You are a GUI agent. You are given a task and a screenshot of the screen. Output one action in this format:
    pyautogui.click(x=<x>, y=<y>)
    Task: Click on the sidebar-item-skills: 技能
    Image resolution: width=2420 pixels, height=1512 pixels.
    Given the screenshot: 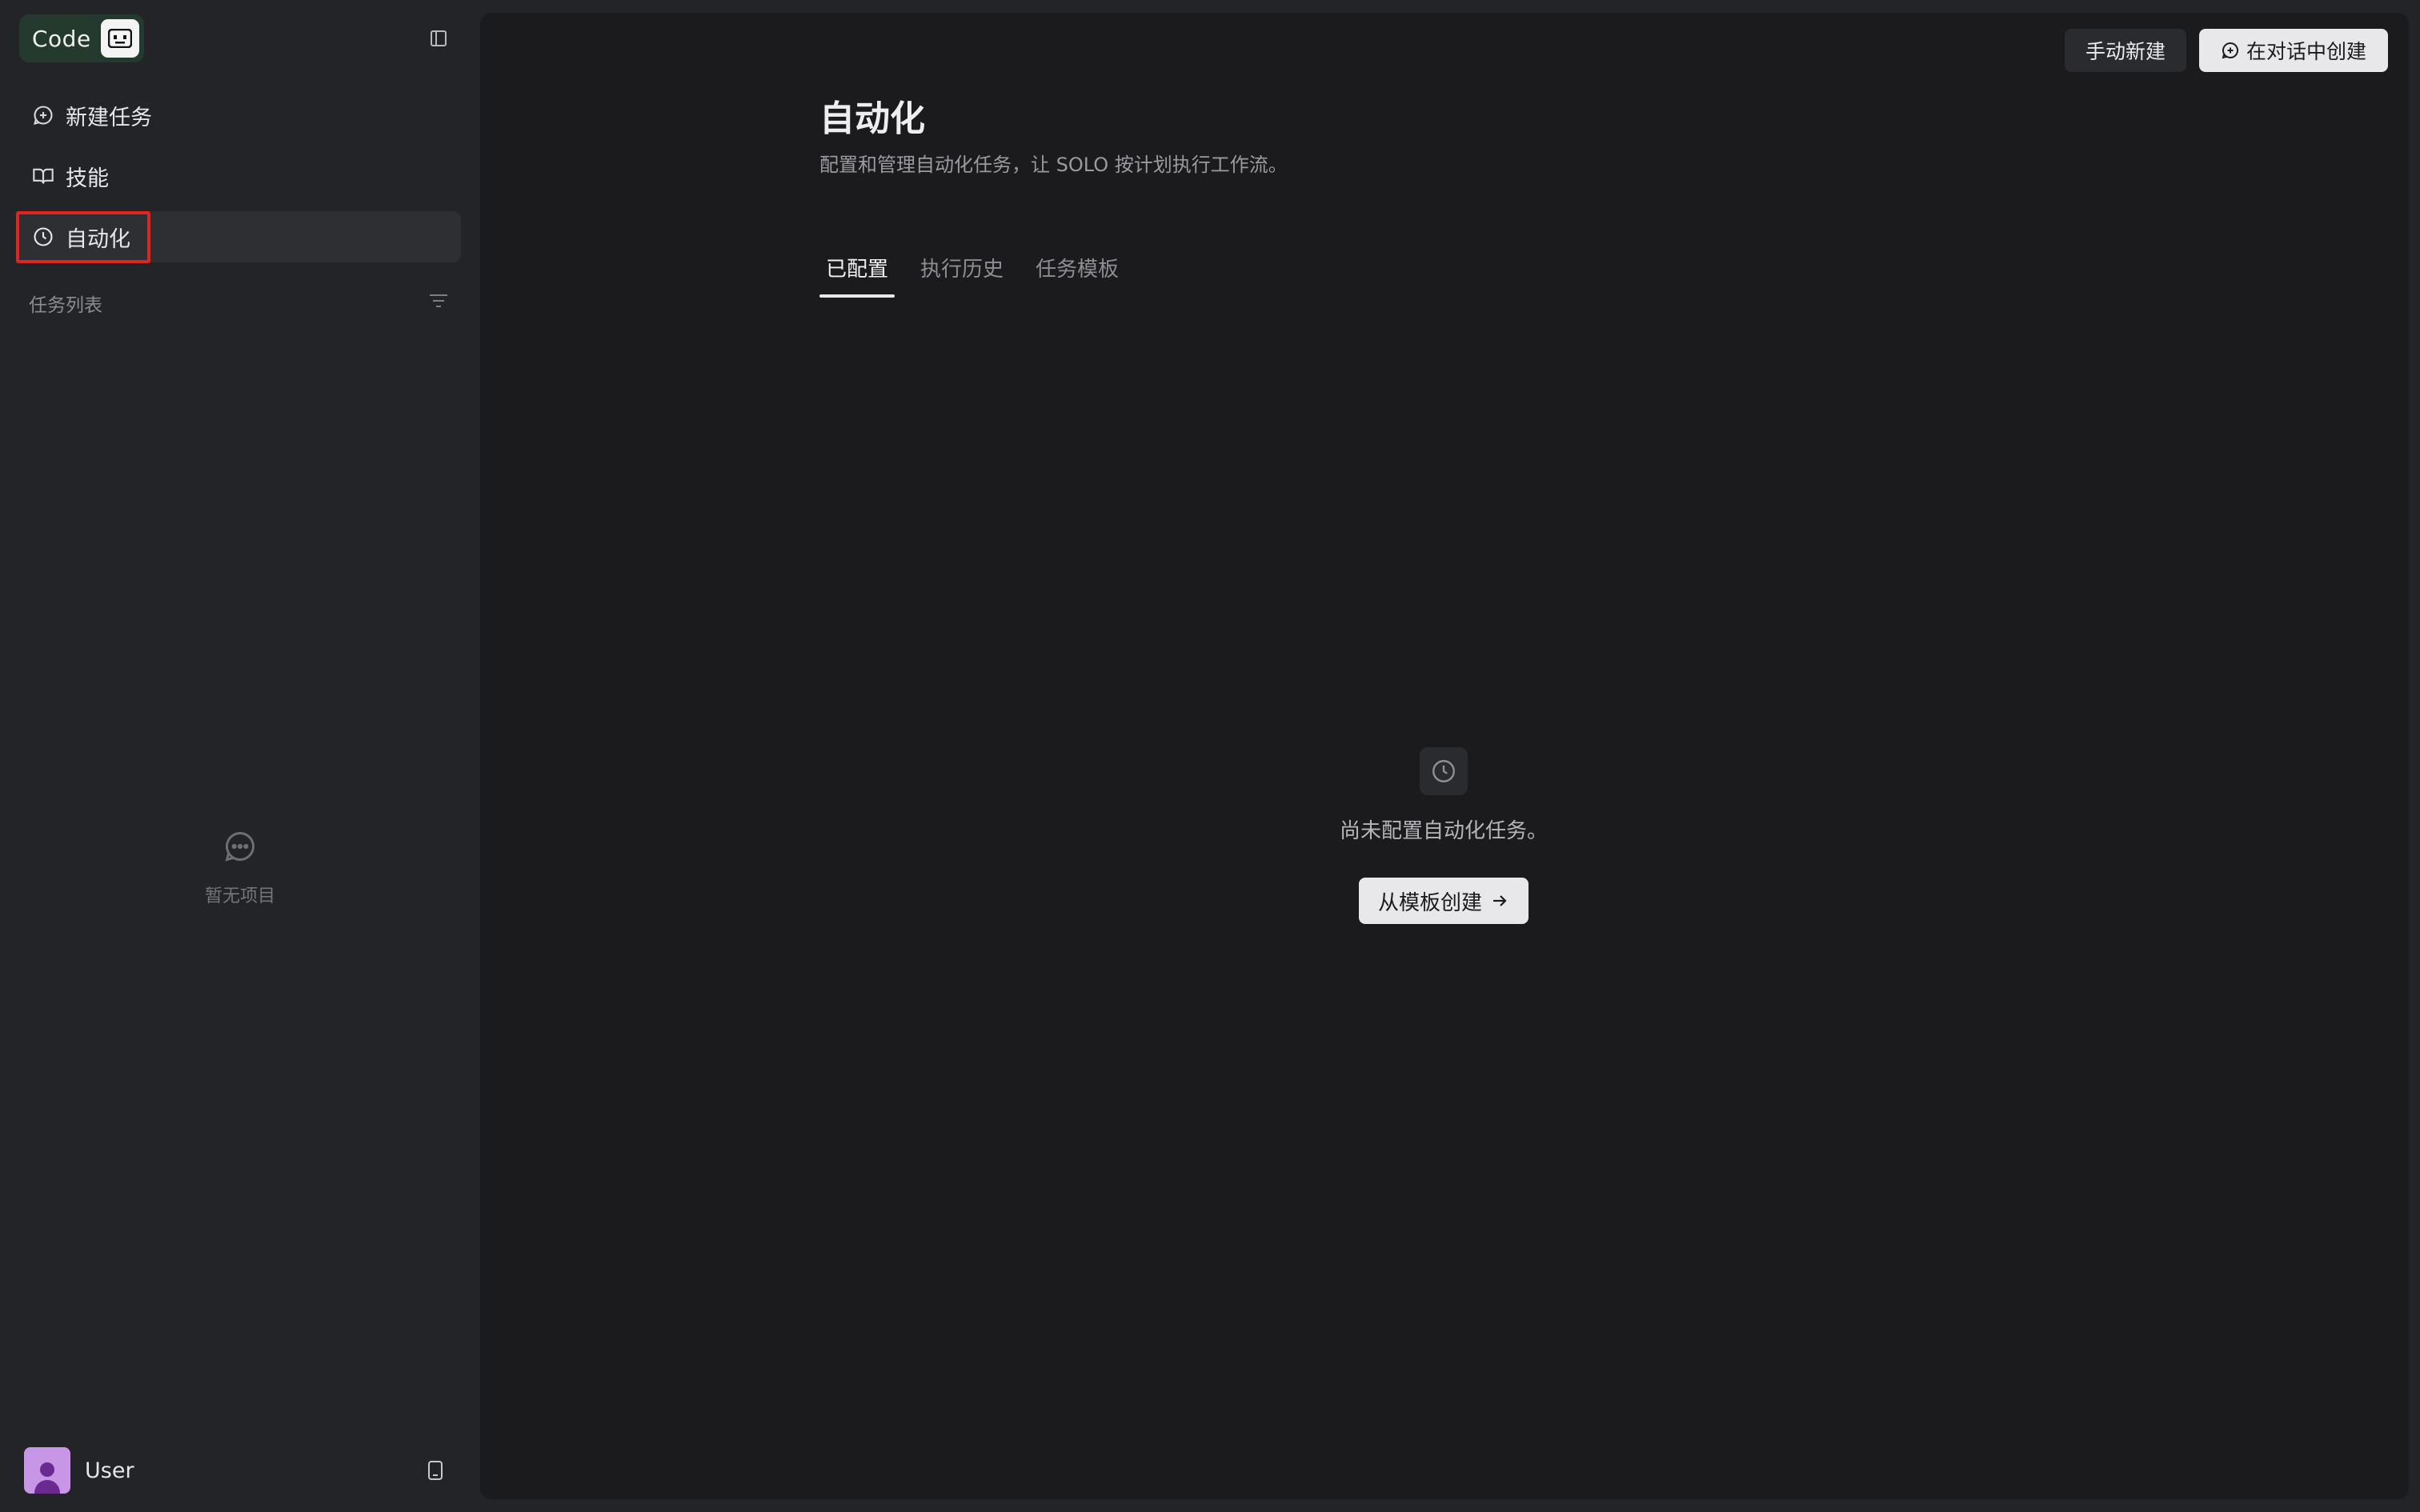 What is the action you would take?
    pyautogui.click(x=238, y=176)
    